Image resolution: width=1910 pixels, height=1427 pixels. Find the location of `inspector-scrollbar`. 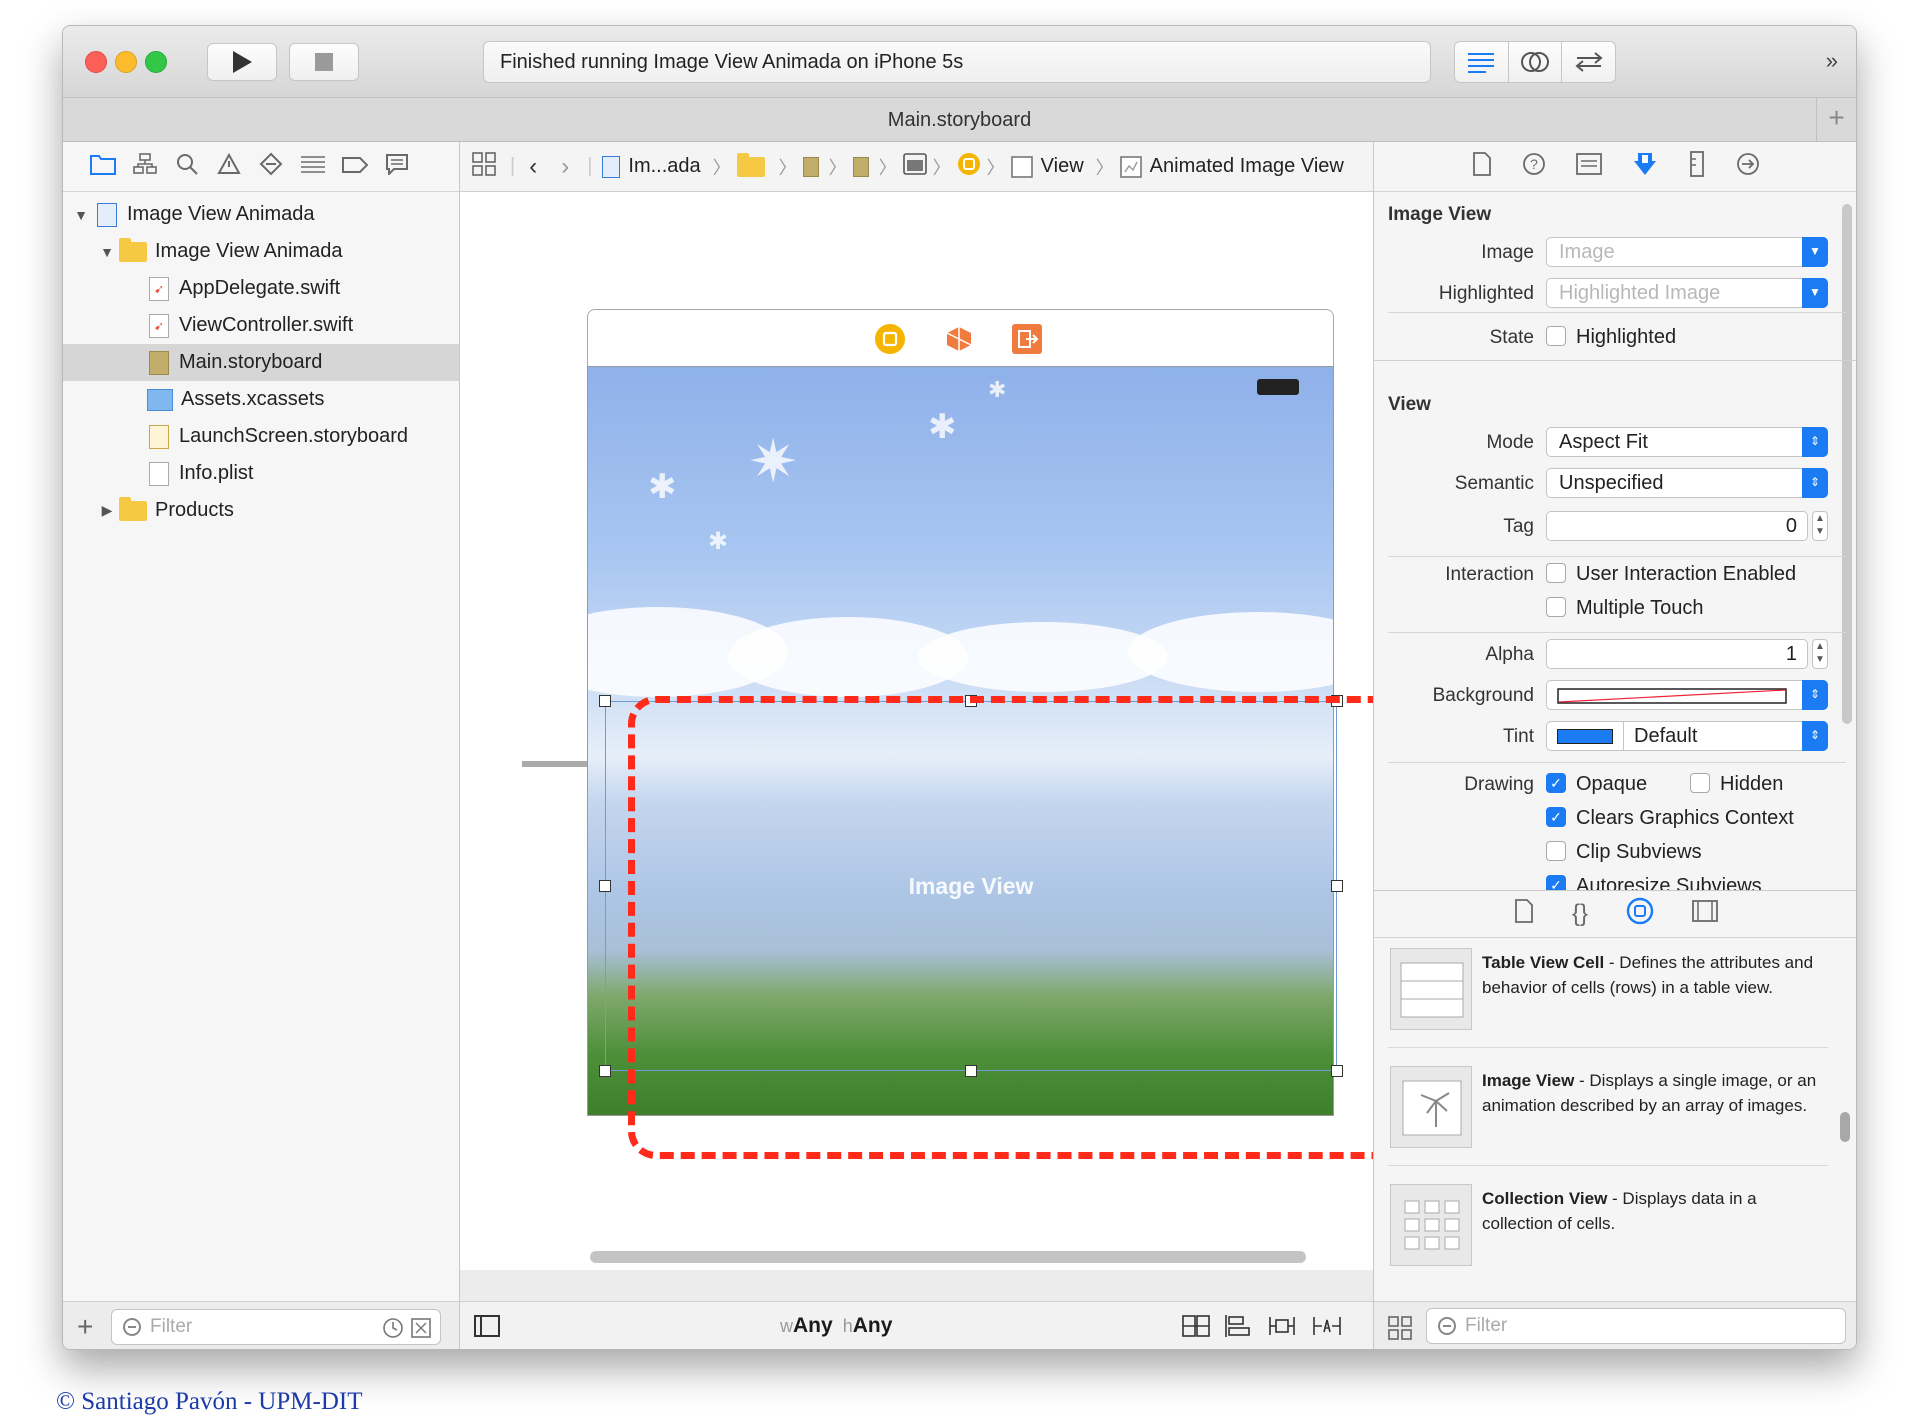

inspector-scrollbar is located at coordinates (1847, 464).